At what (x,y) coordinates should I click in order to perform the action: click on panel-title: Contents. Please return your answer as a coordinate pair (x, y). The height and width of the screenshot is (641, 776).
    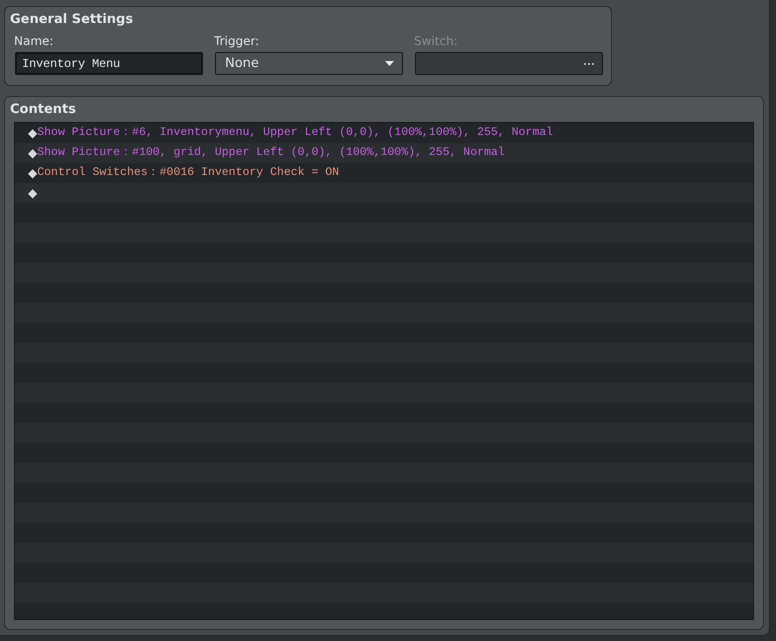
    Looking at the image, I should click on (43, 110).